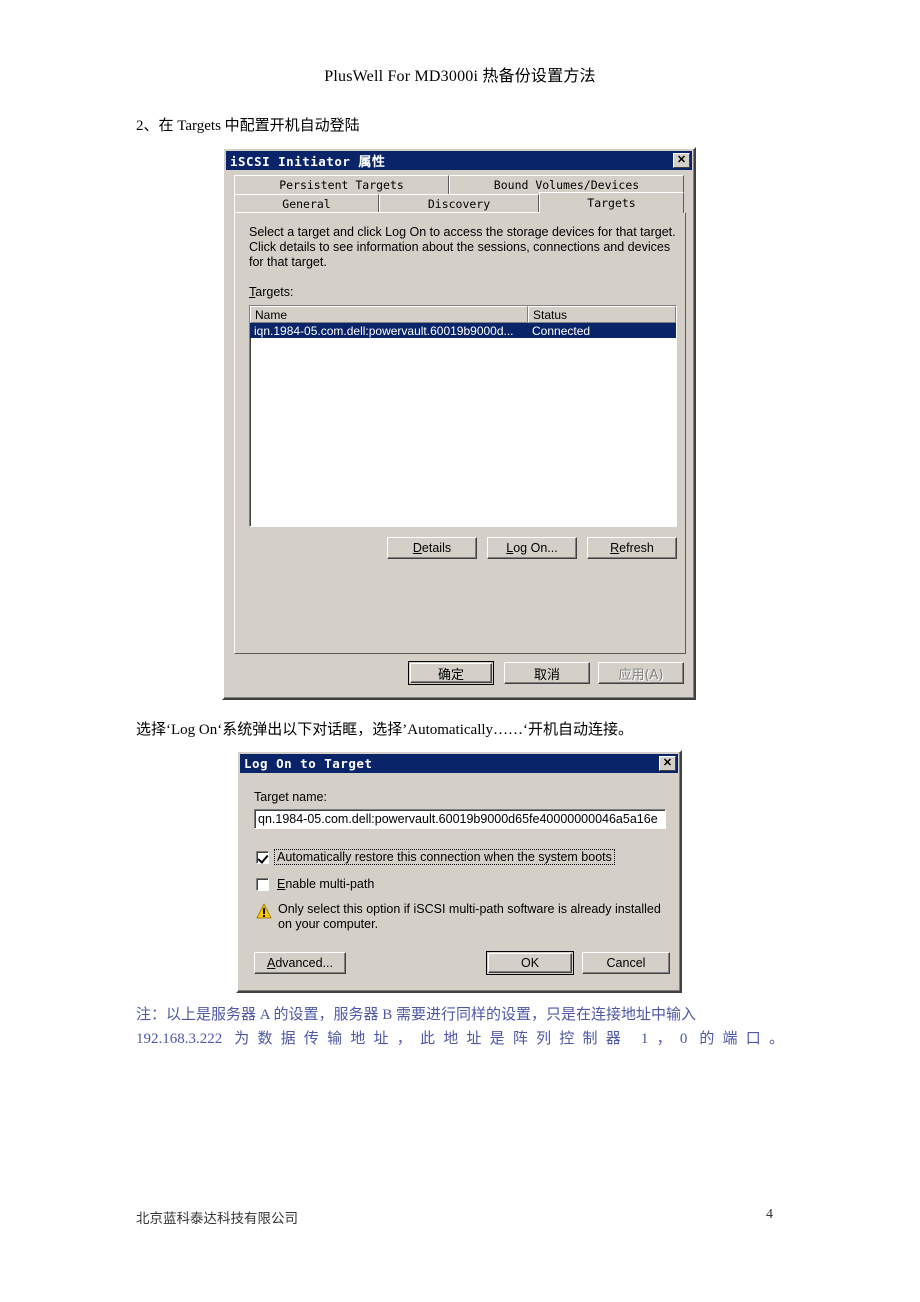 The image size is (920, 1302). I want to click on column-header-status: Status, so click(602, 314).